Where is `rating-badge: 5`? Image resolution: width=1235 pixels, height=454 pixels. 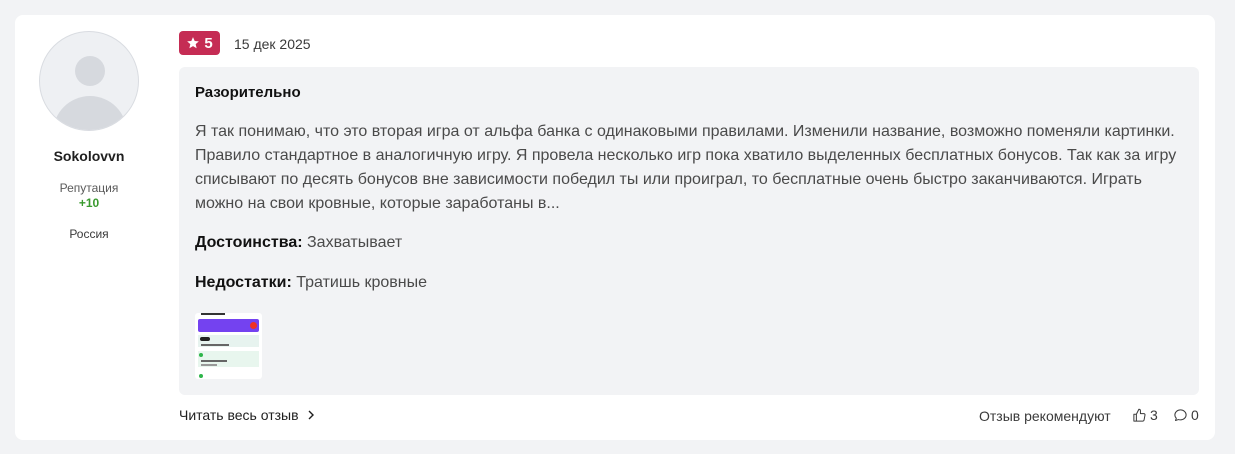
rating-badge: 5 is located at coordinates (199, 43).